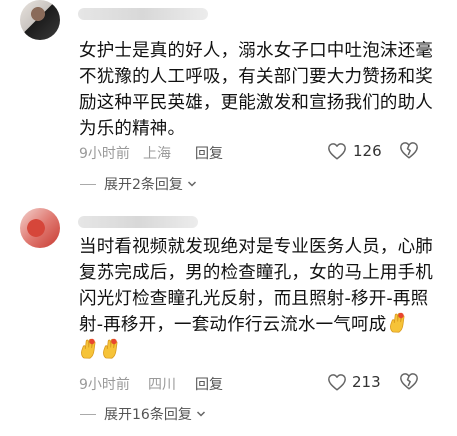 The image size is (457, 436). I want to click on like-button: 213, so click(354, 382).